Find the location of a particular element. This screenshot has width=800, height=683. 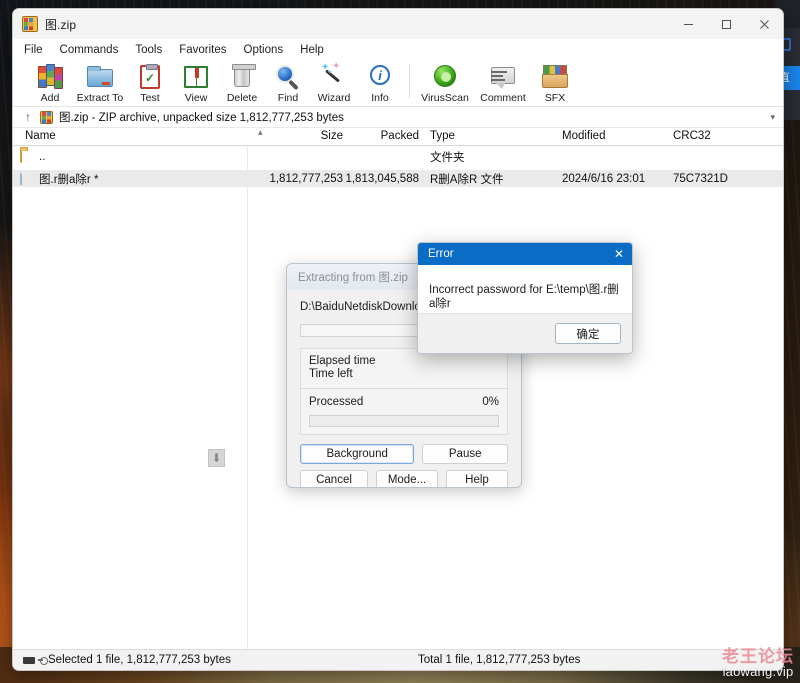

elapsed-time-label: Elapsed time is located at coordinates (342, 361).